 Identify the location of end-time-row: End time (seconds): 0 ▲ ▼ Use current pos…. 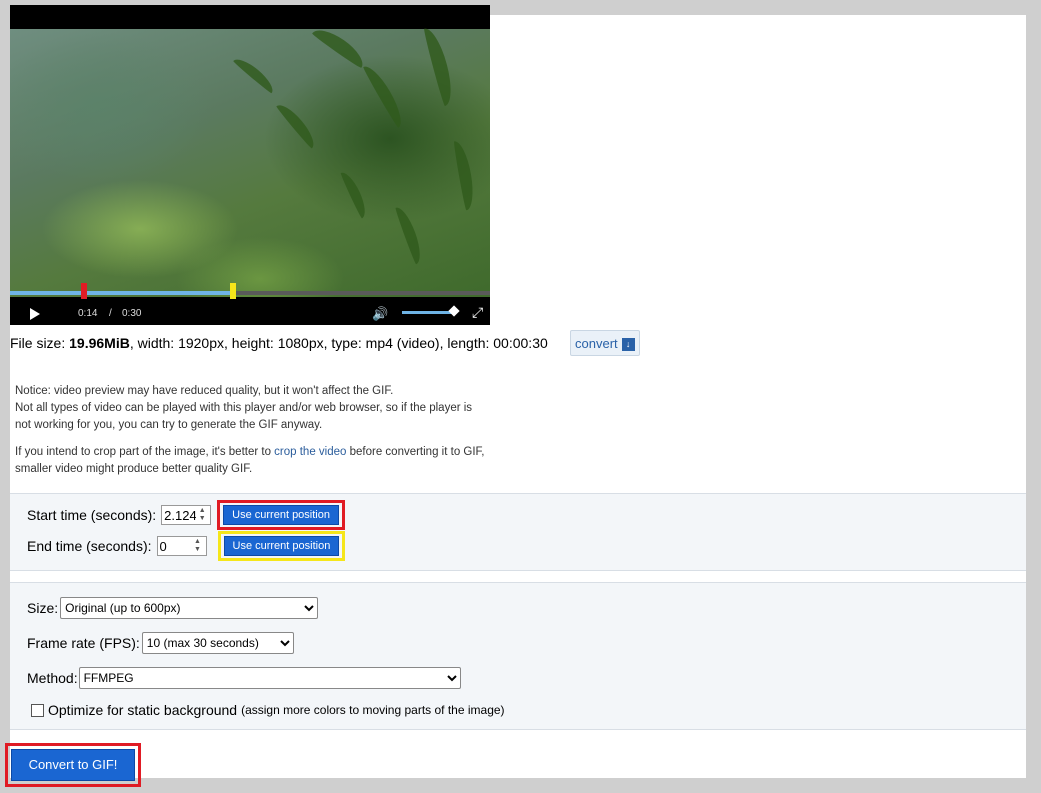
(186, 546).